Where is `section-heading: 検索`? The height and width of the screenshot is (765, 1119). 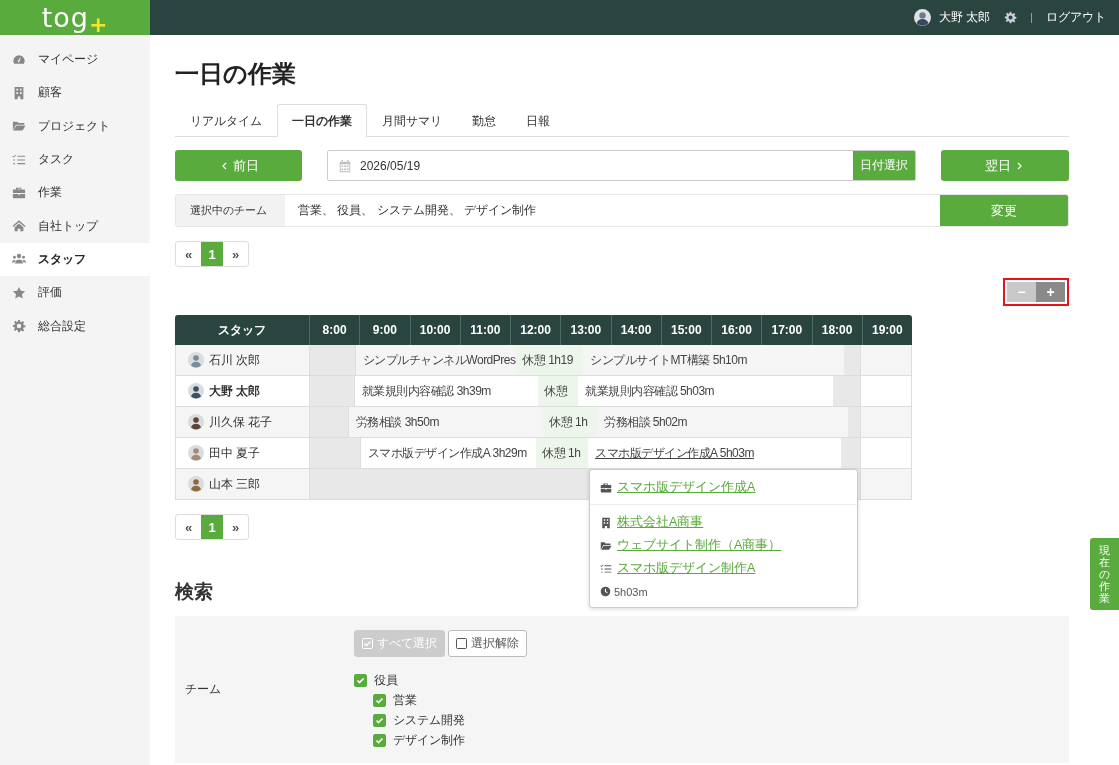 section-heading: 検索 is located at coordinates (194, 592).